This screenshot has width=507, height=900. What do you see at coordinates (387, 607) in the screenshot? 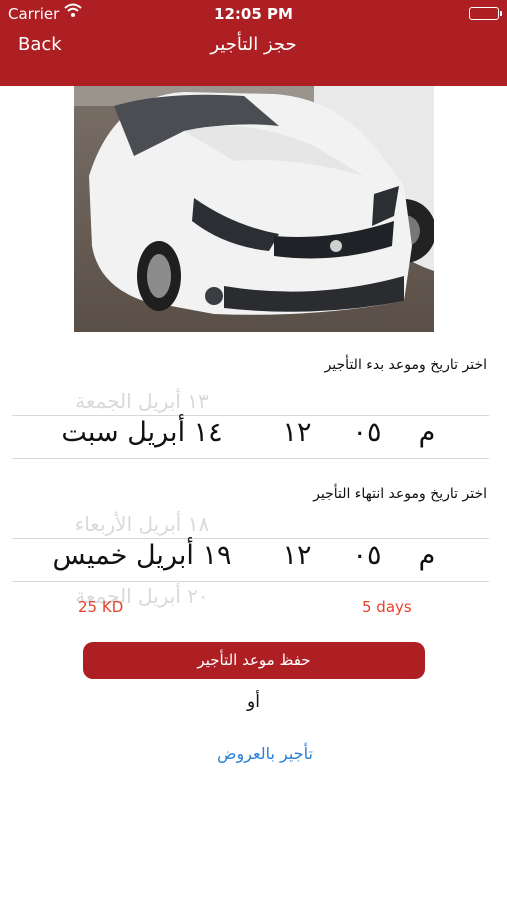
I see `rental-days: 5 days` at bounding box center [387, 607].